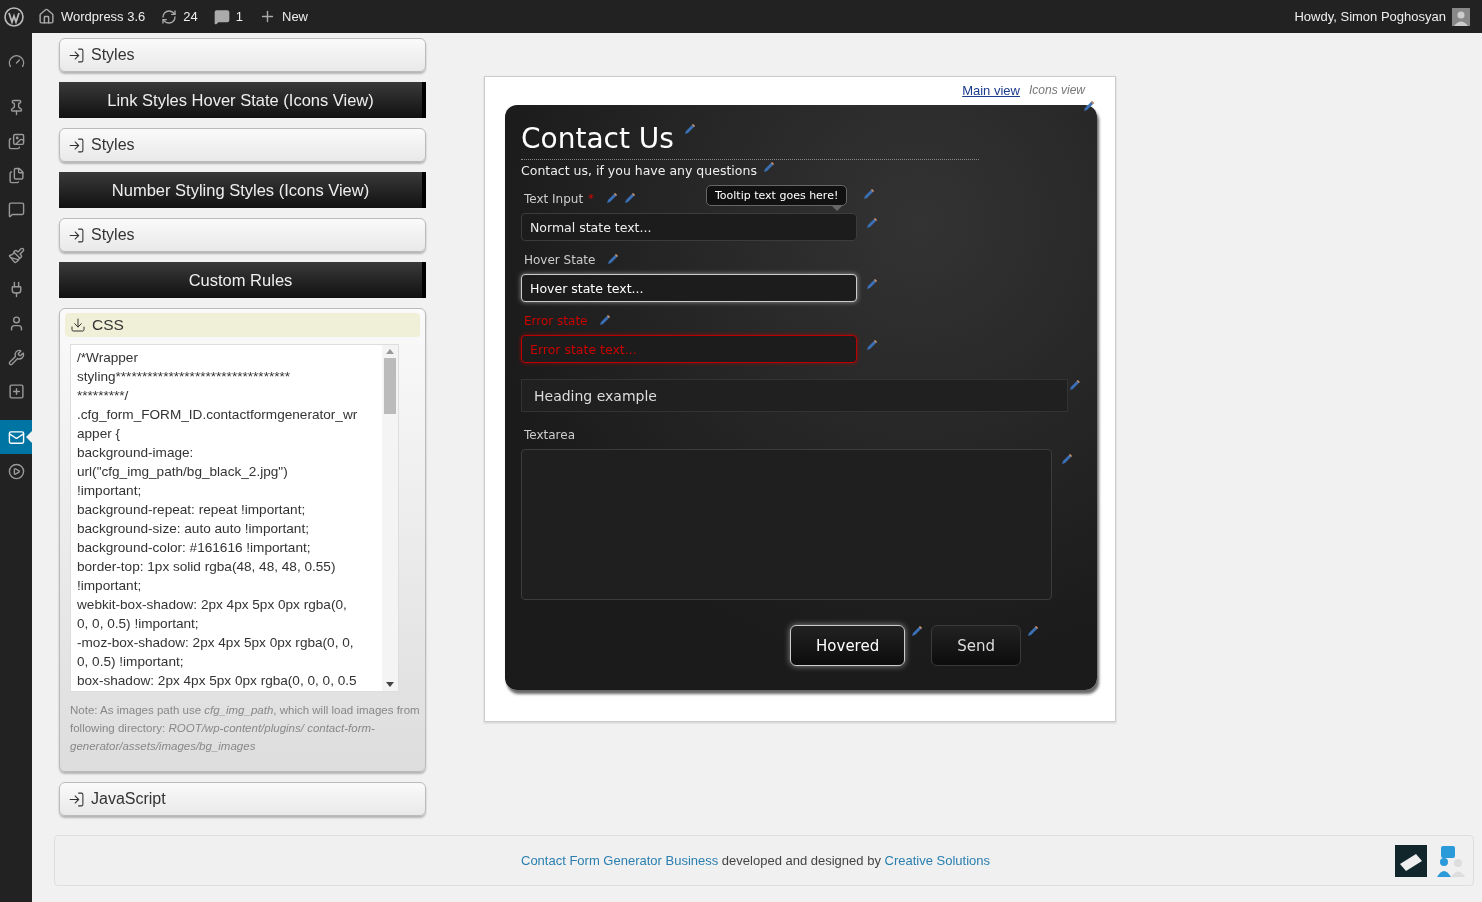 The image size is (1482, 902). I want to click on scroll-down-icon, so click(390, 684).